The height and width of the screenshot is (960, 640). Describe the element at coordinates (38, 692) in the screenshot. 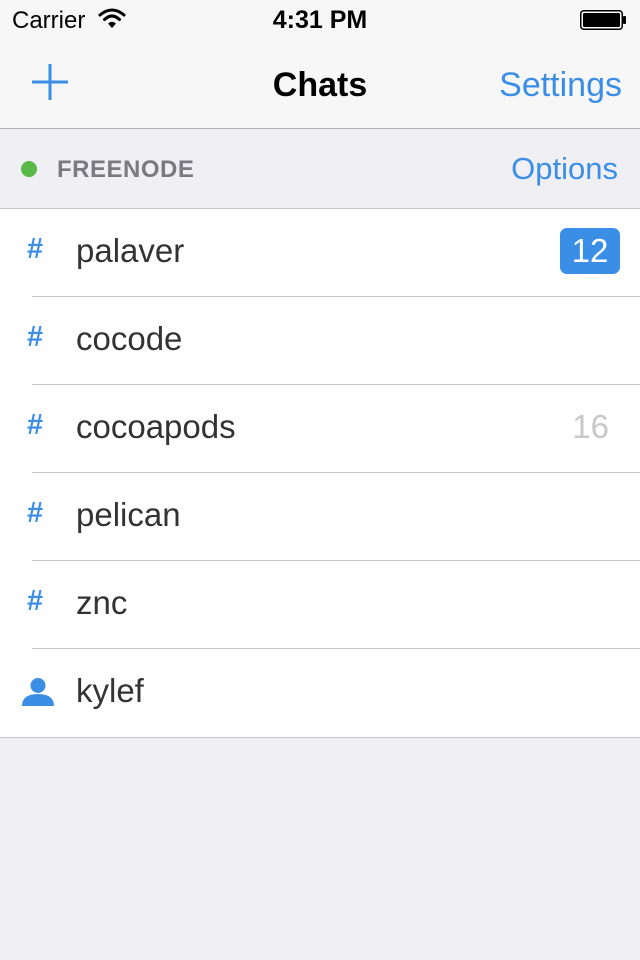

I see `person-icon` at that location.